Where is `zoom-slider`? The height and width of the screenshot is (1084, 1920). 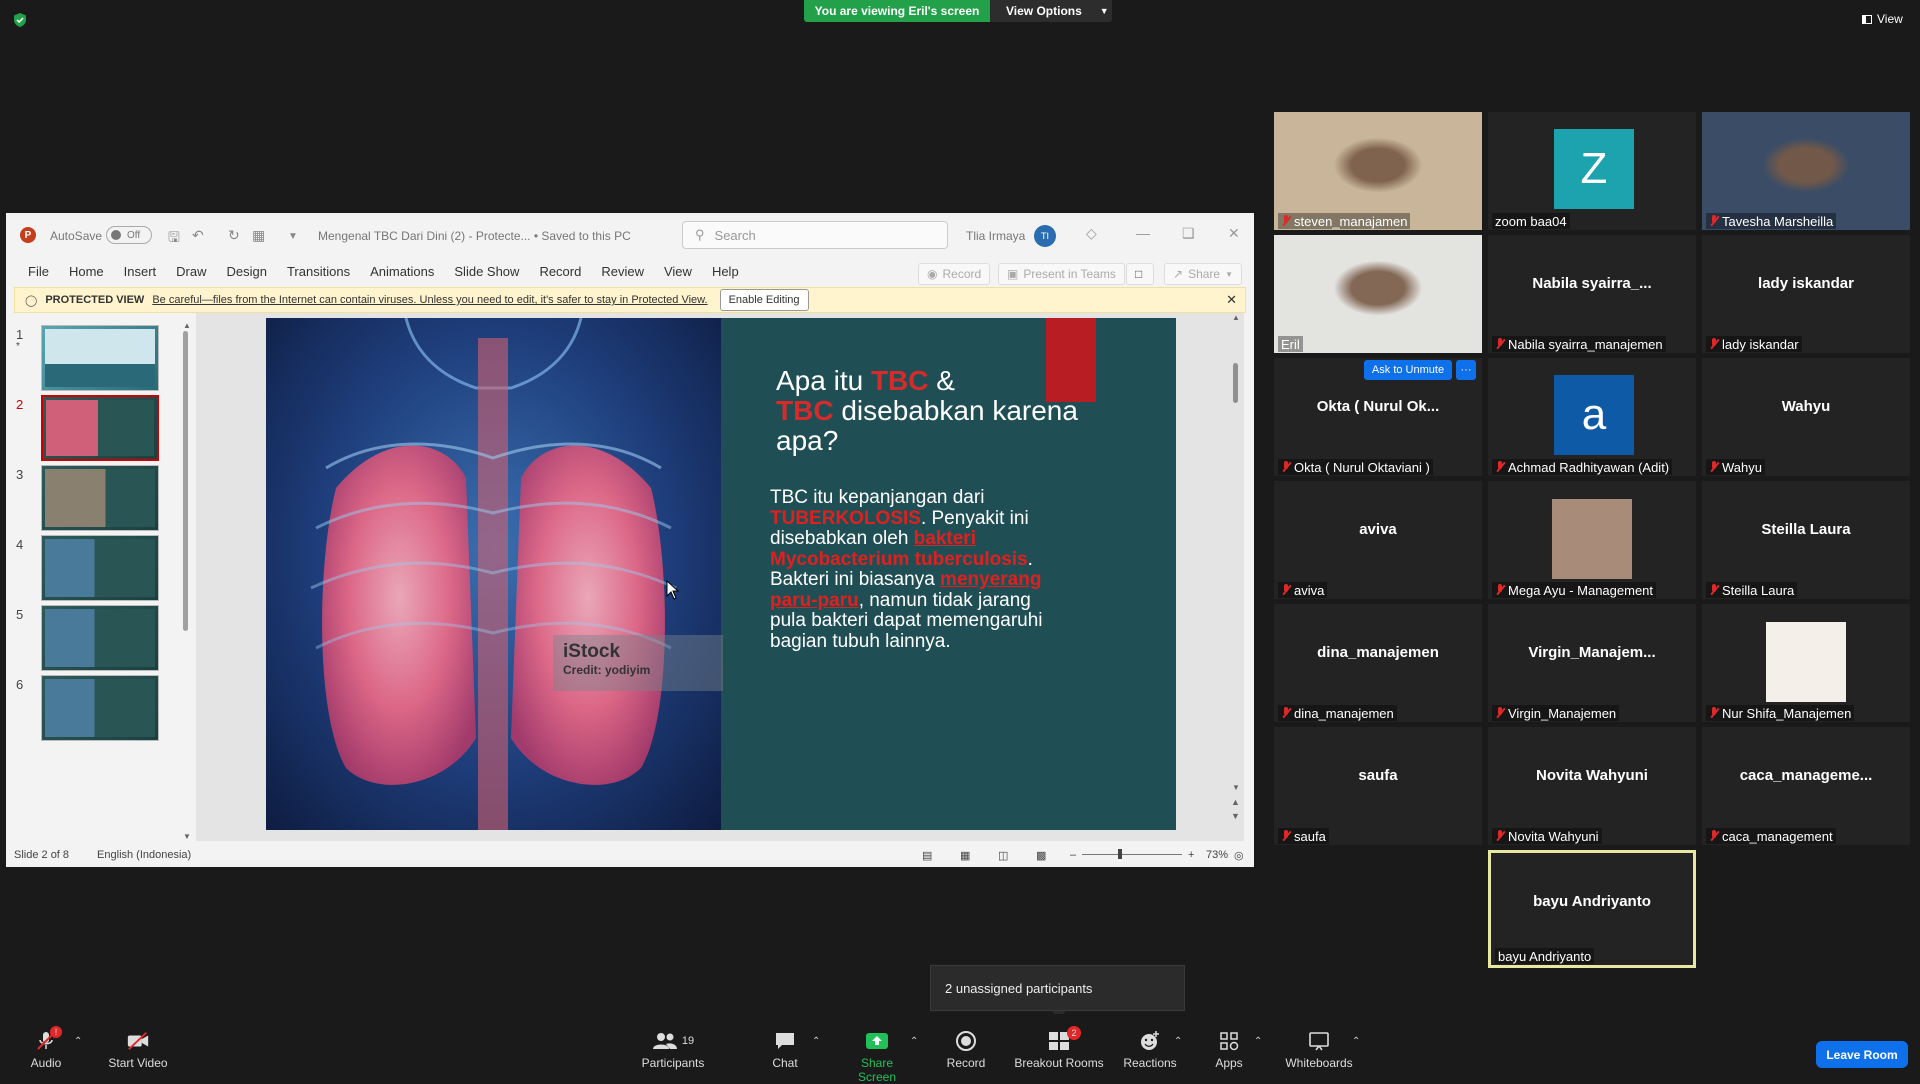
zoom-slider is located at coordinates (1132, 854).